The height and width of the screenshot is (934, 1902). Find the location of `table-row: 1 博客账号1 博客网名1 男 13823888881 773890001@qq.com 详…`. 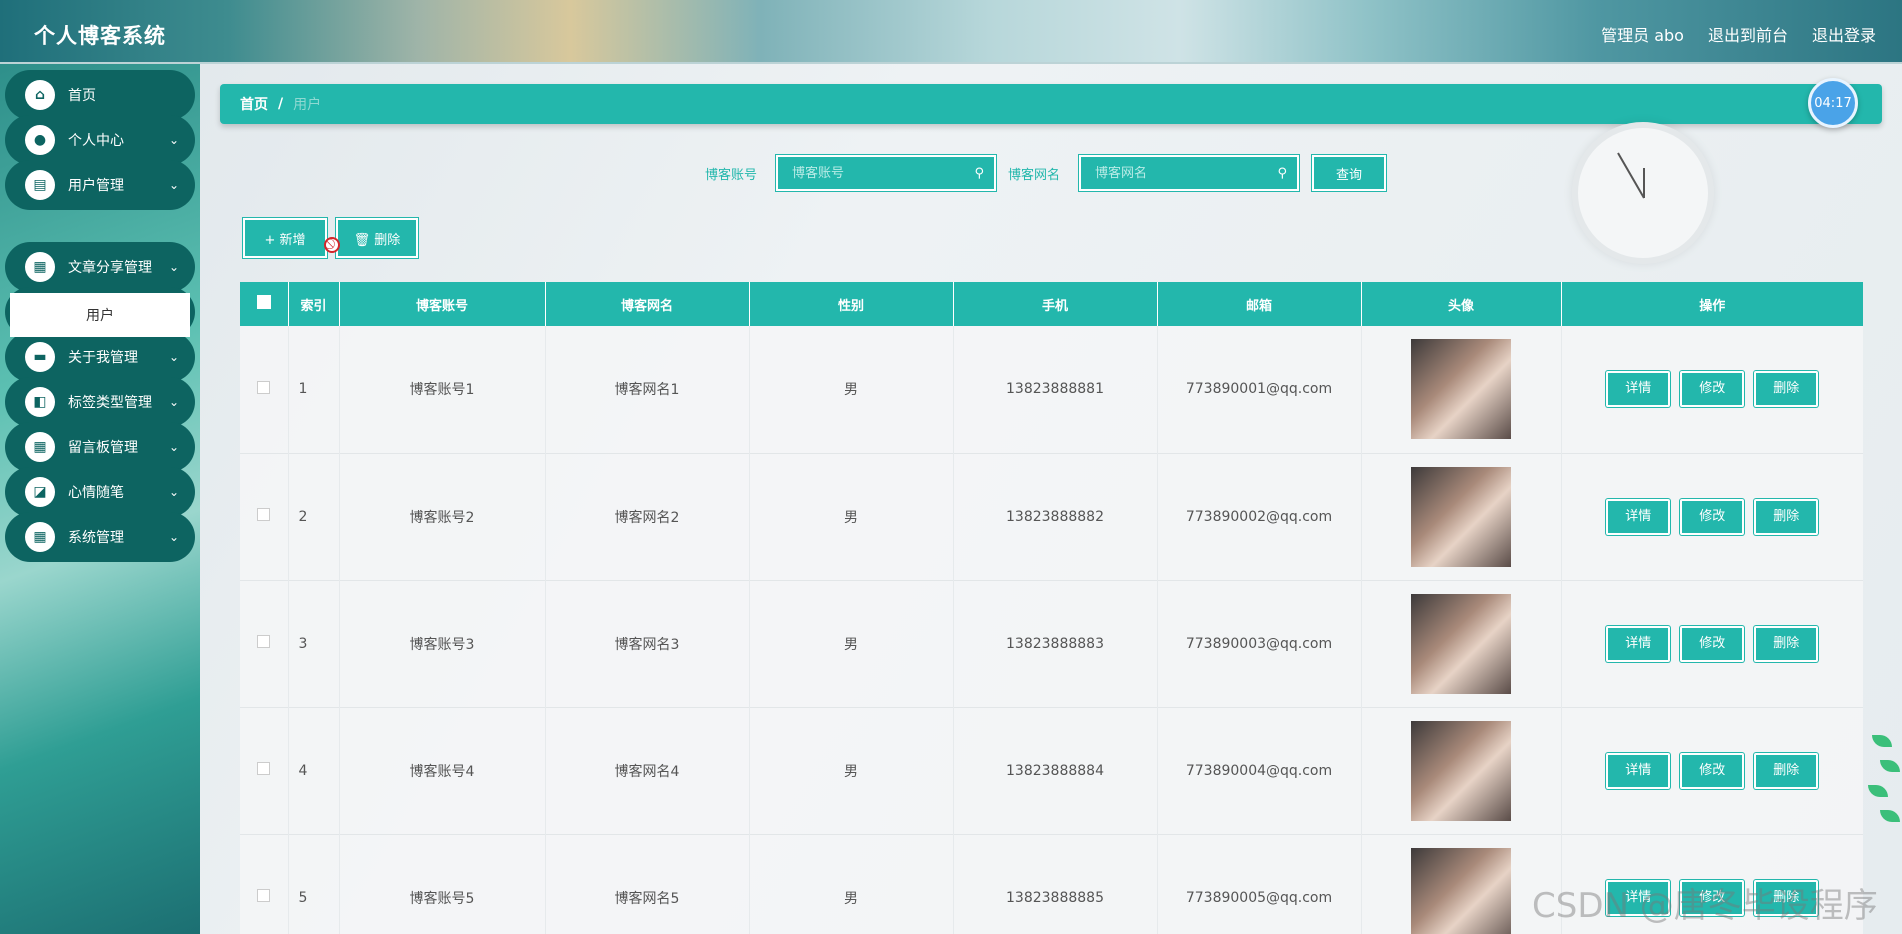

table-row: 1 博客账号1 博客网名1 男 13823888881 773890001@qq.com 详… is located at coordinates (1051, 389).